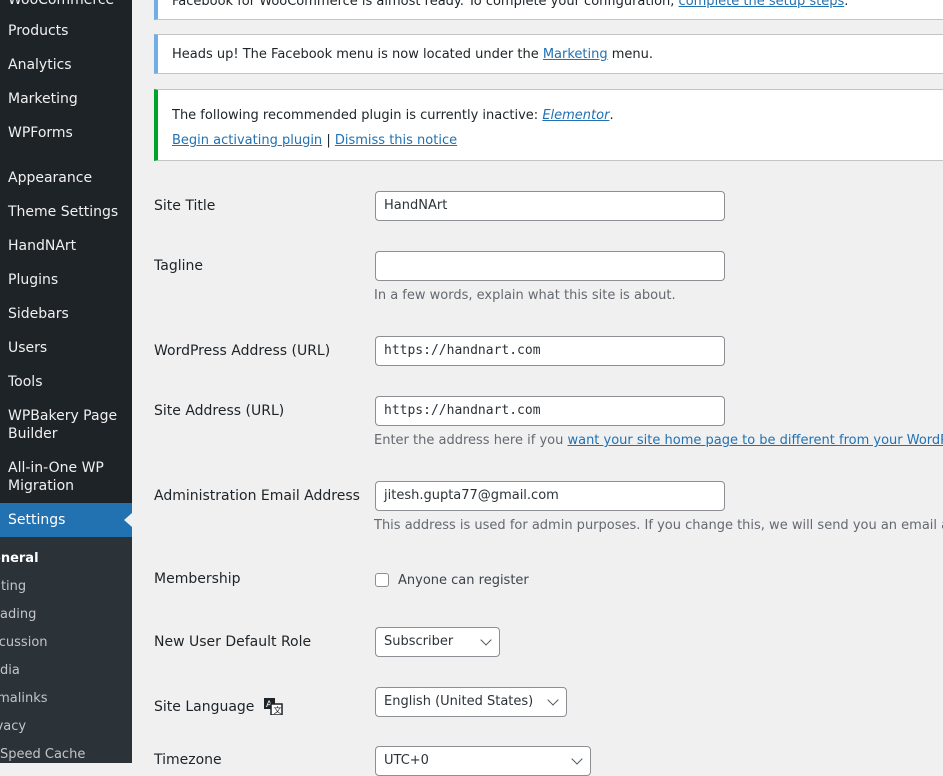 The height and width of the screenshot is (776, 943). I want to click on notice-text-end: menu., so click(630, 54).